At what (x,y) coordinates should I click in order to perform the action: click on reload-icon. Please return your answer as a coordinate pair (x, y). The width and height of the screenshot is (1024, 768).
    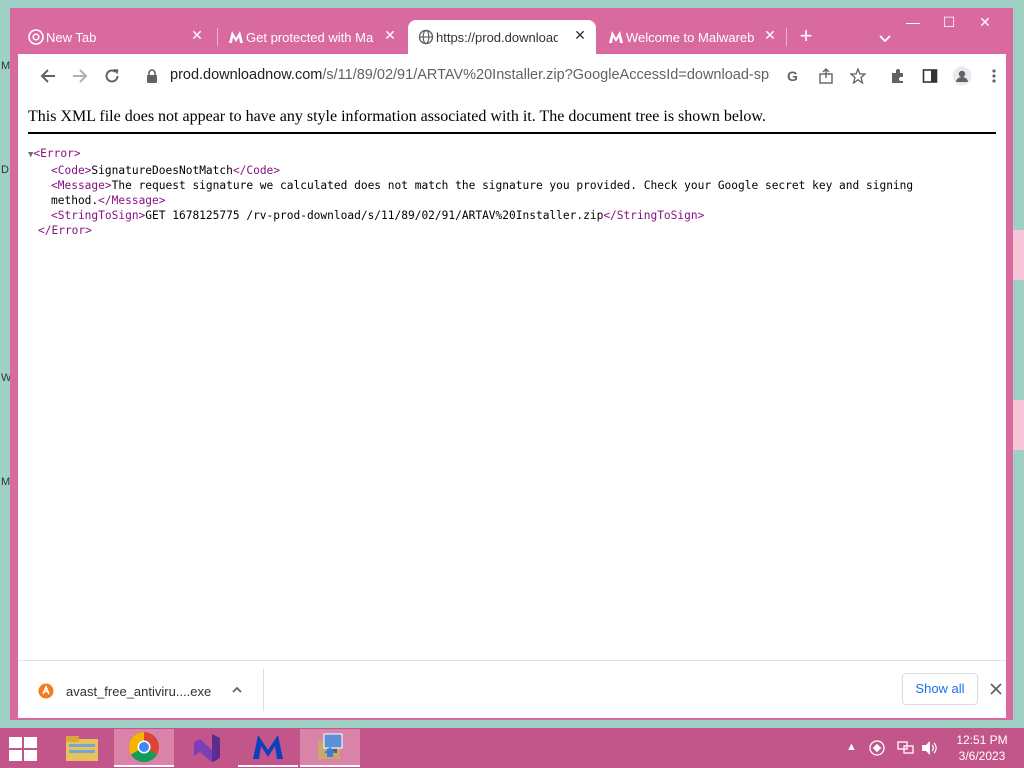
    Looking at the image, I should click on (112, 76).